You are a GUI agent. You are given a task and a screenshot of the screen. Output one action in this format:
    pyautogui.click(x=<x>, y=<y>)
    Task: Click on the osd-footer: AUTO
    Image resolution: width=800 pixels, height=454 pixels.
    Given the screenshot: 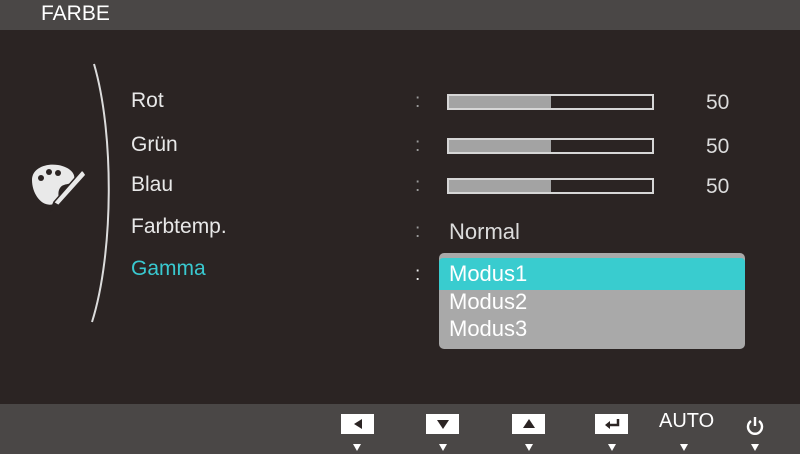 What is the action you would take?
    pyautogui.click(x=400, y=429)
    